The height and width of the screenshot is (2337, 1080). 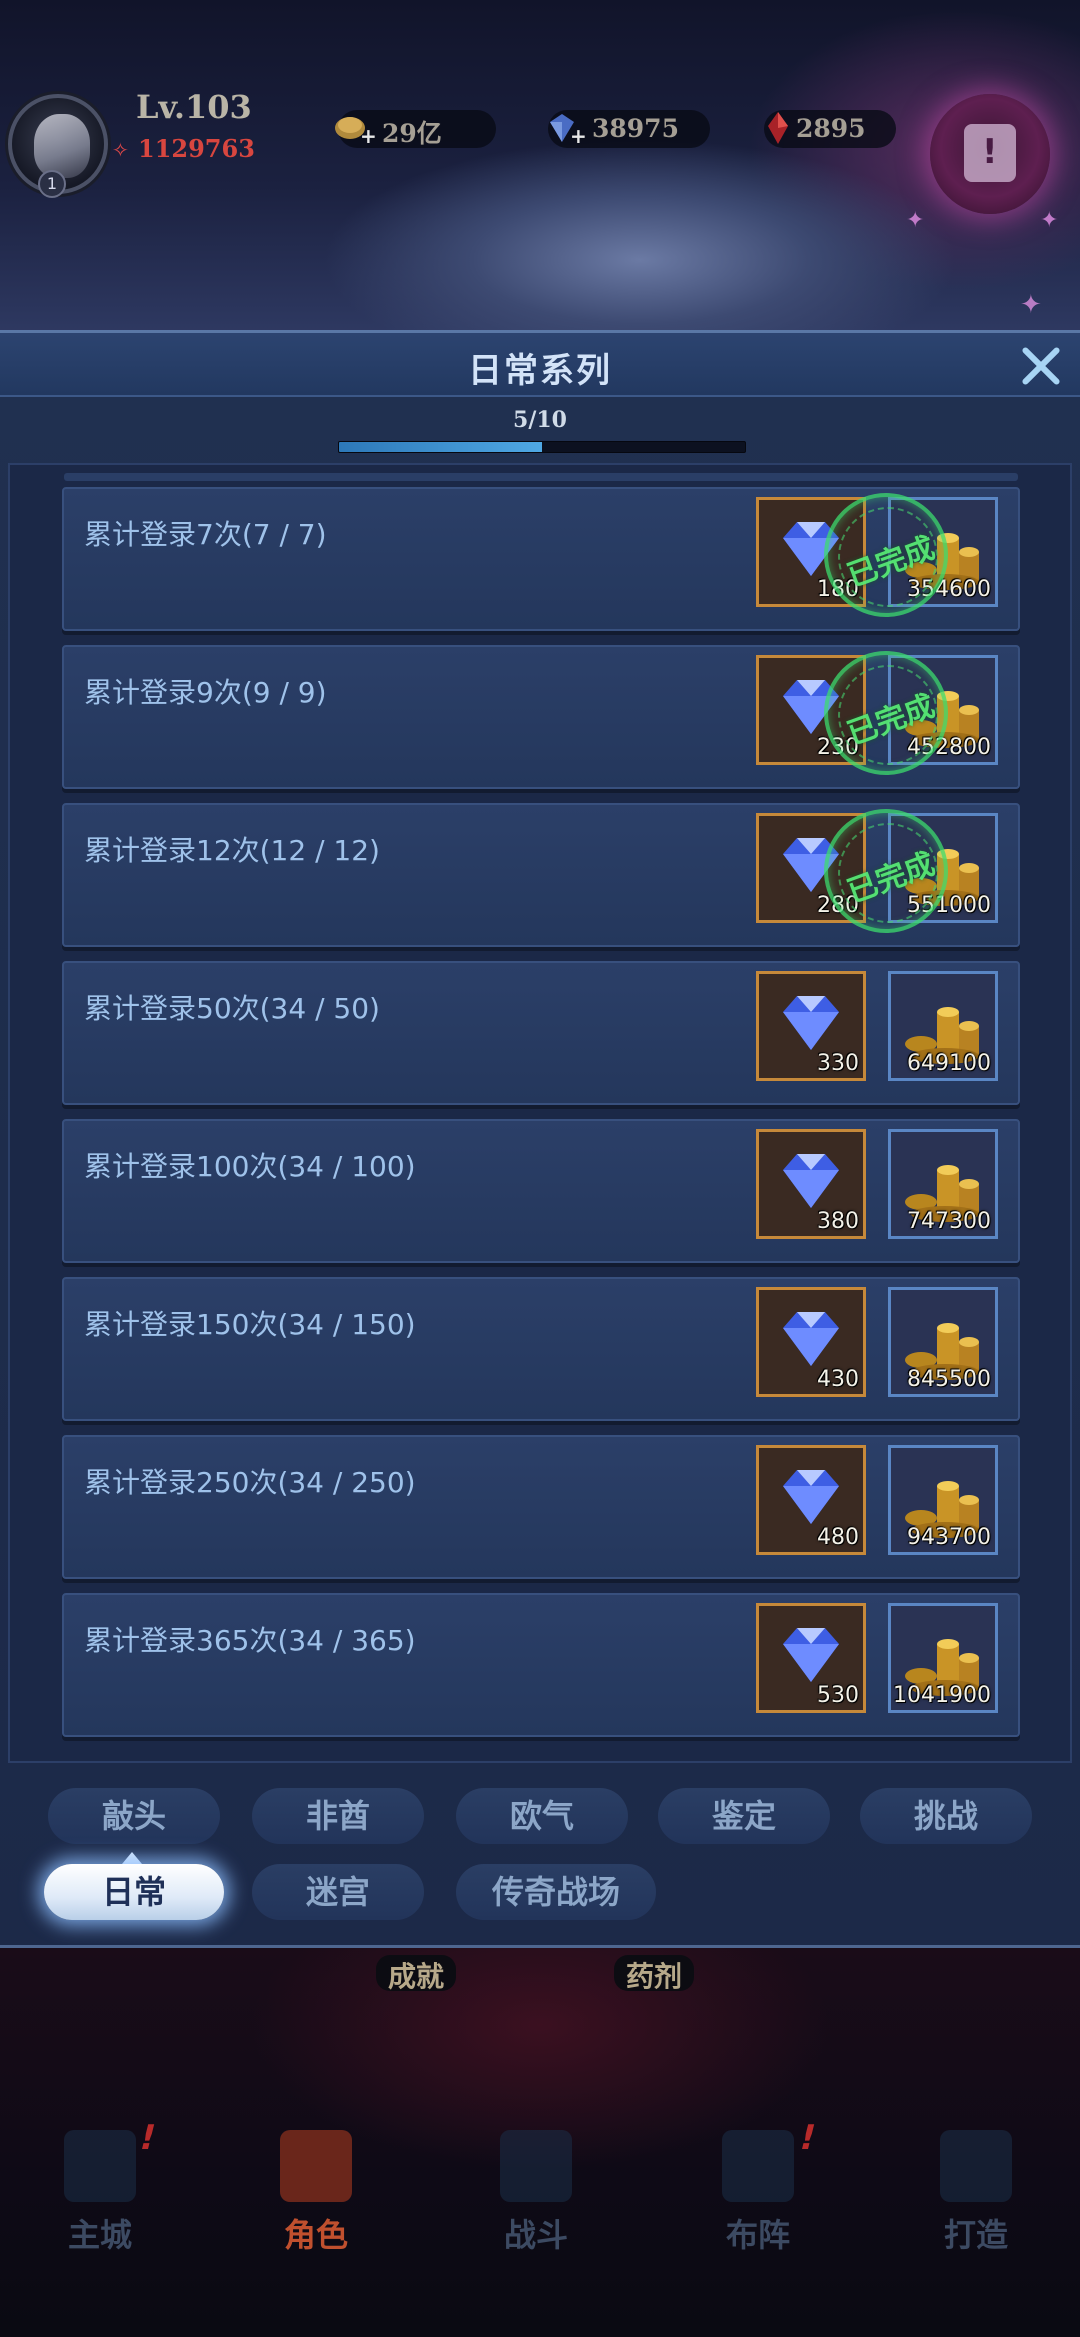 What do you see at coordinates (976, 2205) in the screenshot?
I see `nav-forge: 打造` at bounding box center [976, 2205].